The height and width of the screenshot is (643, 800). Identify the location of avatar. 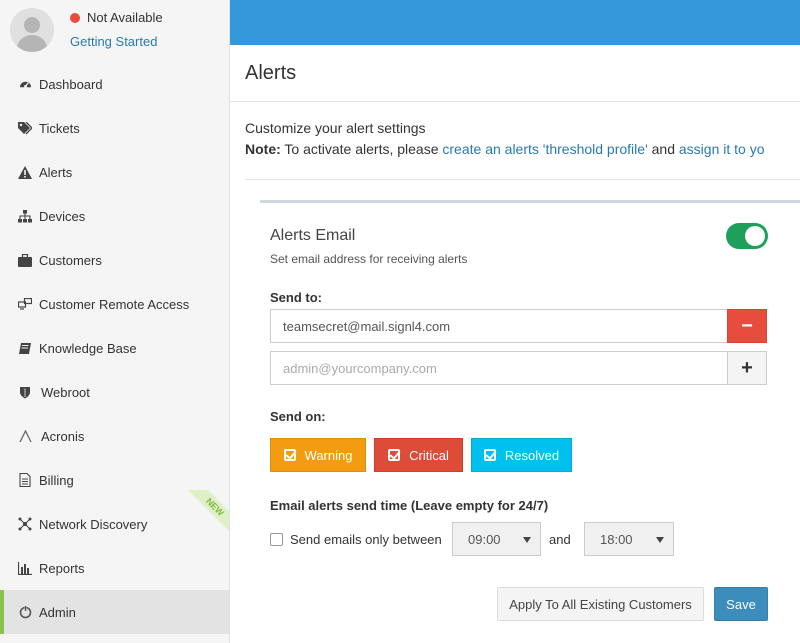
(32, 30).